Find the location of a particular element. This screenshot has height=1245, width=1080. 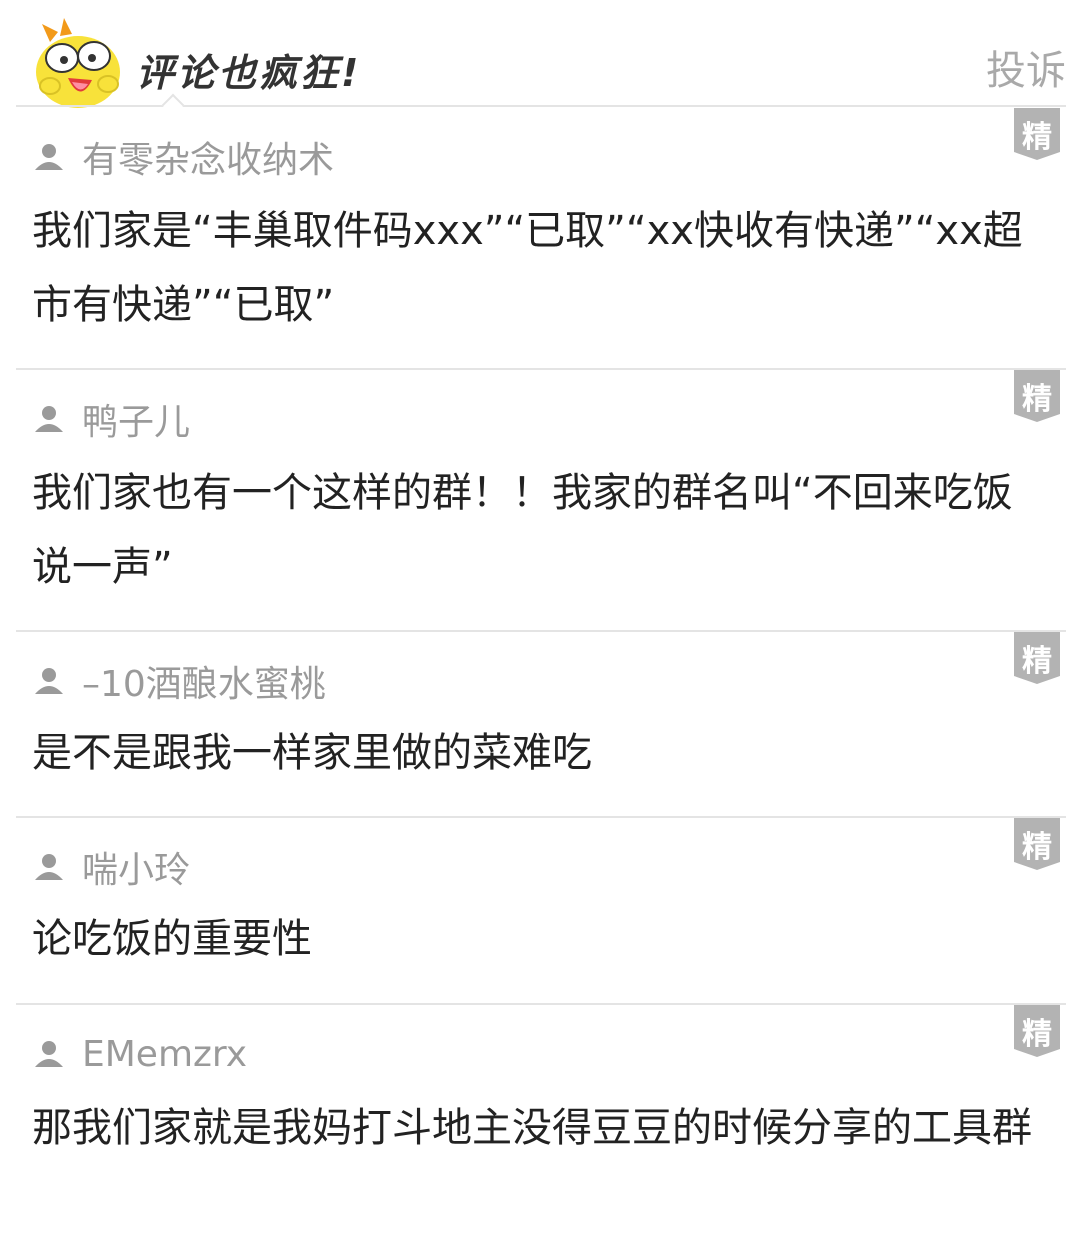

comment-text: 我们家也有一个这样的群！！我家的群名叫“不回来吃饭说一声” is located at coordinates (522, 530).